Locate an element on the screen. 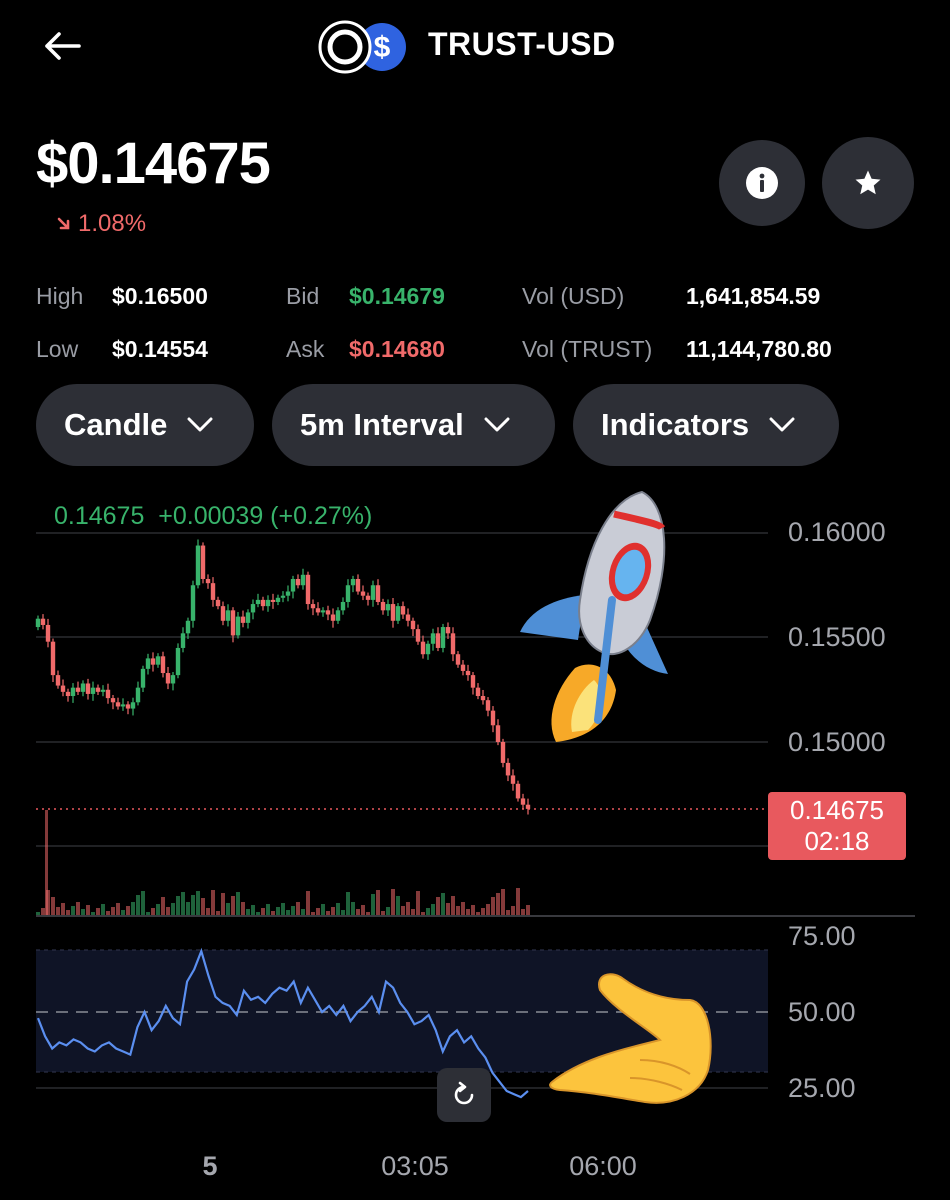 This screenshot has width=950, height=1200. interval-dropdown: 5m Interval is located at coordinates (413, 425).